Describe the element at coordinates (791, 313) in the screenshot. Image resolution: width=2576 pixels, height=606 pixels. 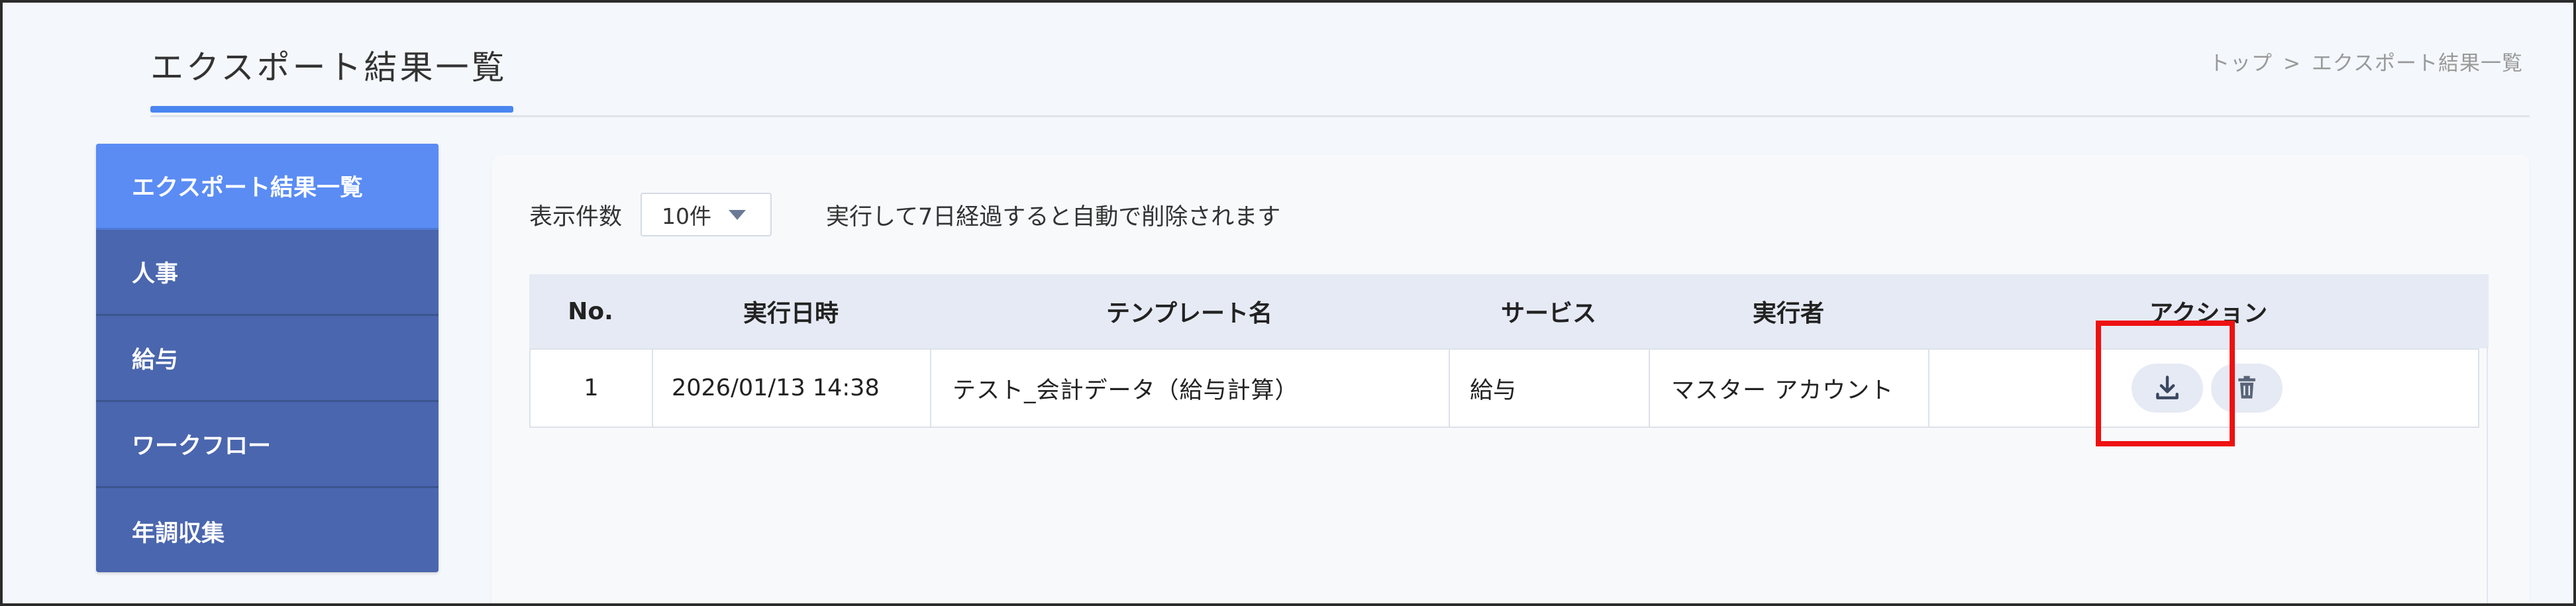
I see `column-header-executed-at: 実行日時` at that location.